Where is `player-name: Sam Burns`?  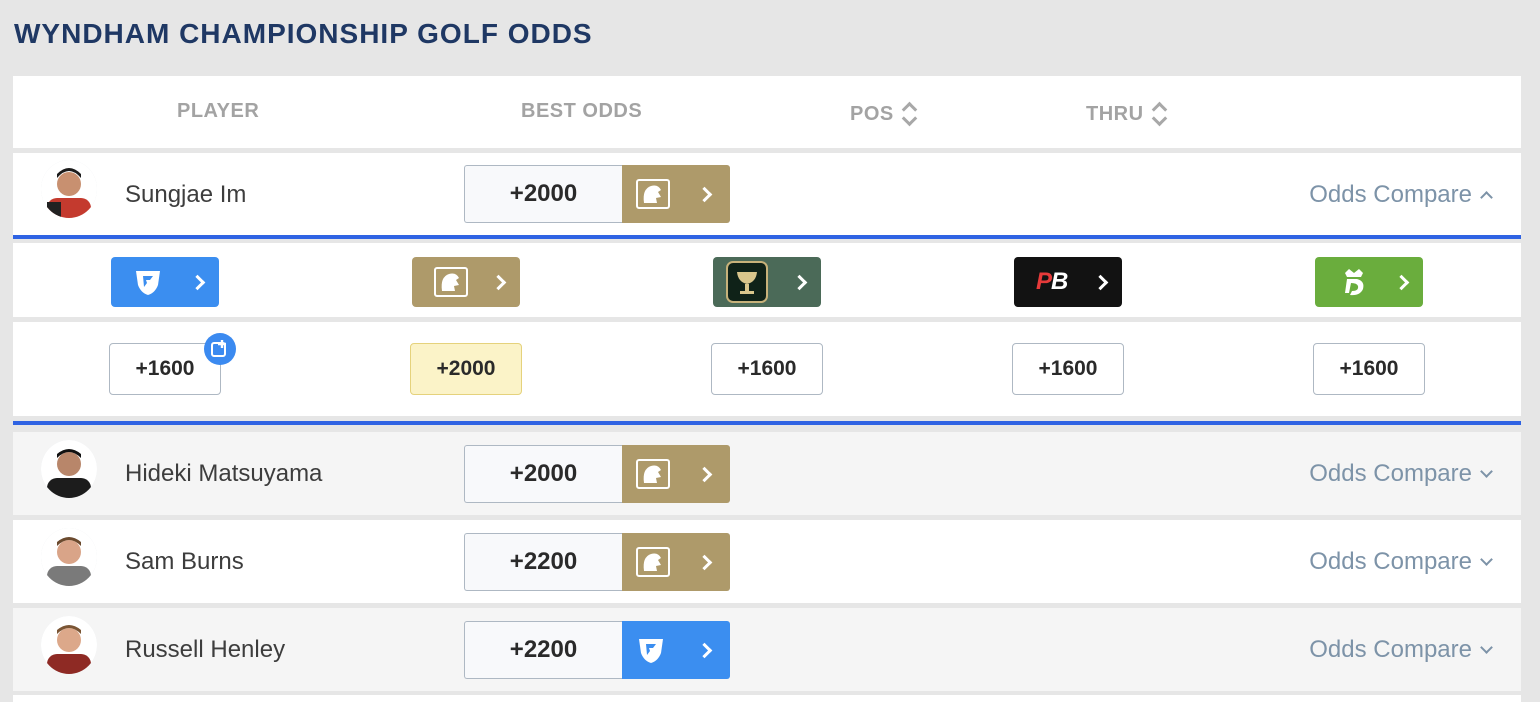
player-name: Sam Burns is located at coordinates (184, 562).